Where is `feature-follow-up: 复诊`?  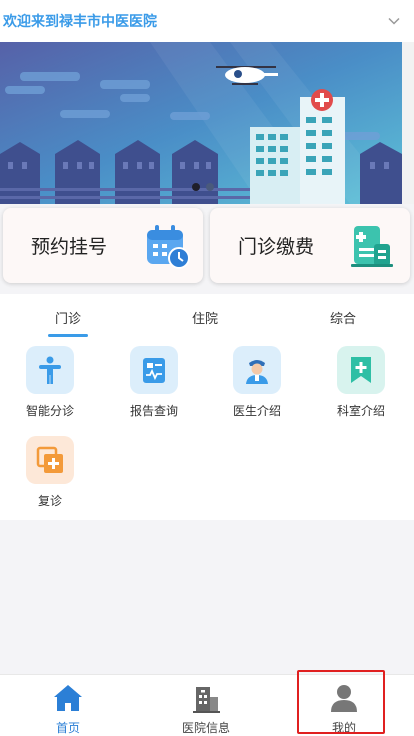
feature-follow-up: 复诊 is located at coordinates (50, 472).